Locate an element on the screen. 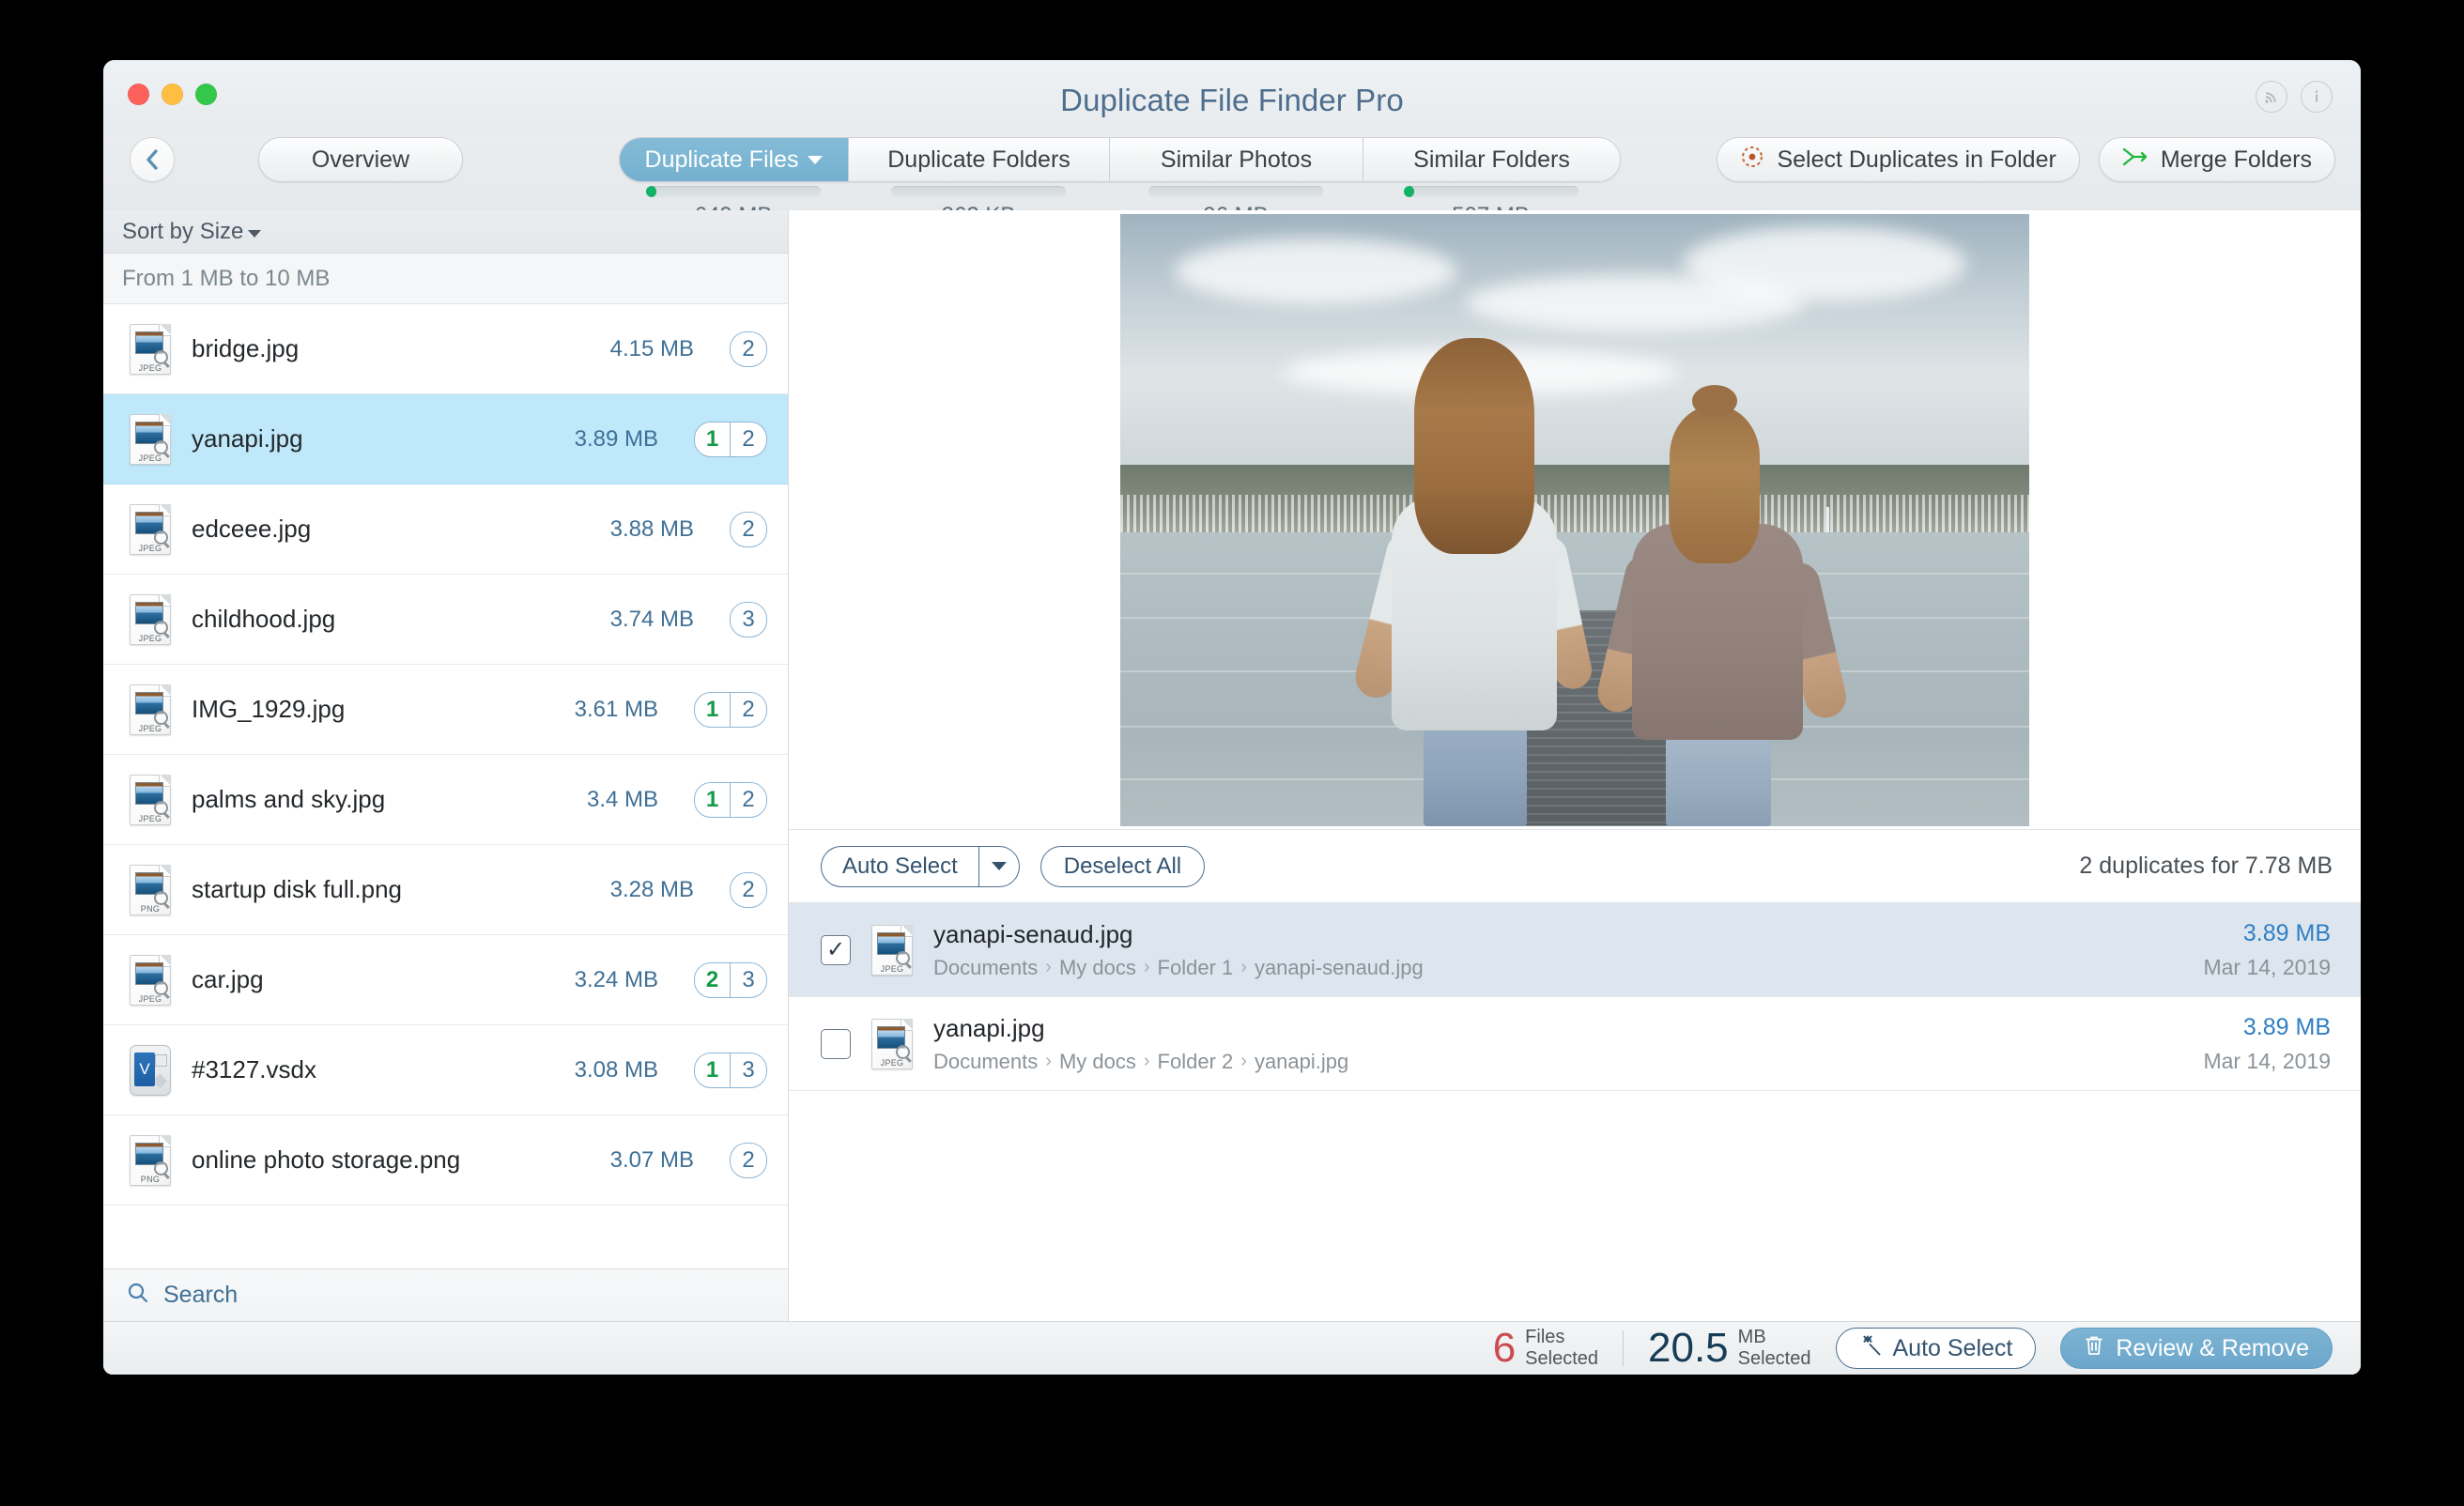 This screenshot has width=2464, height=1506. list-item: JPEG palms and sky.jpg 3.4 MB 12 is located at coordinates (445, 800).